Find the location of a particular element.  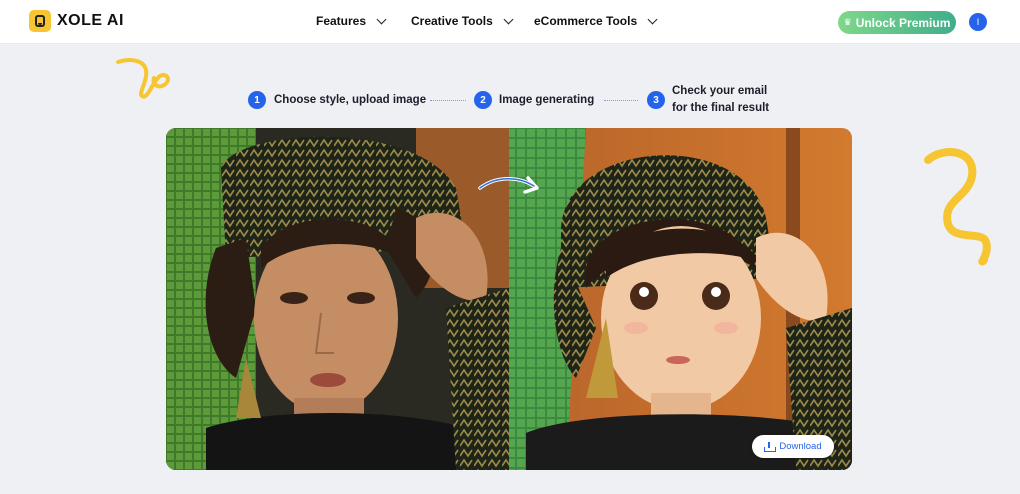

logo-icon is located at coordinates (40, 21).